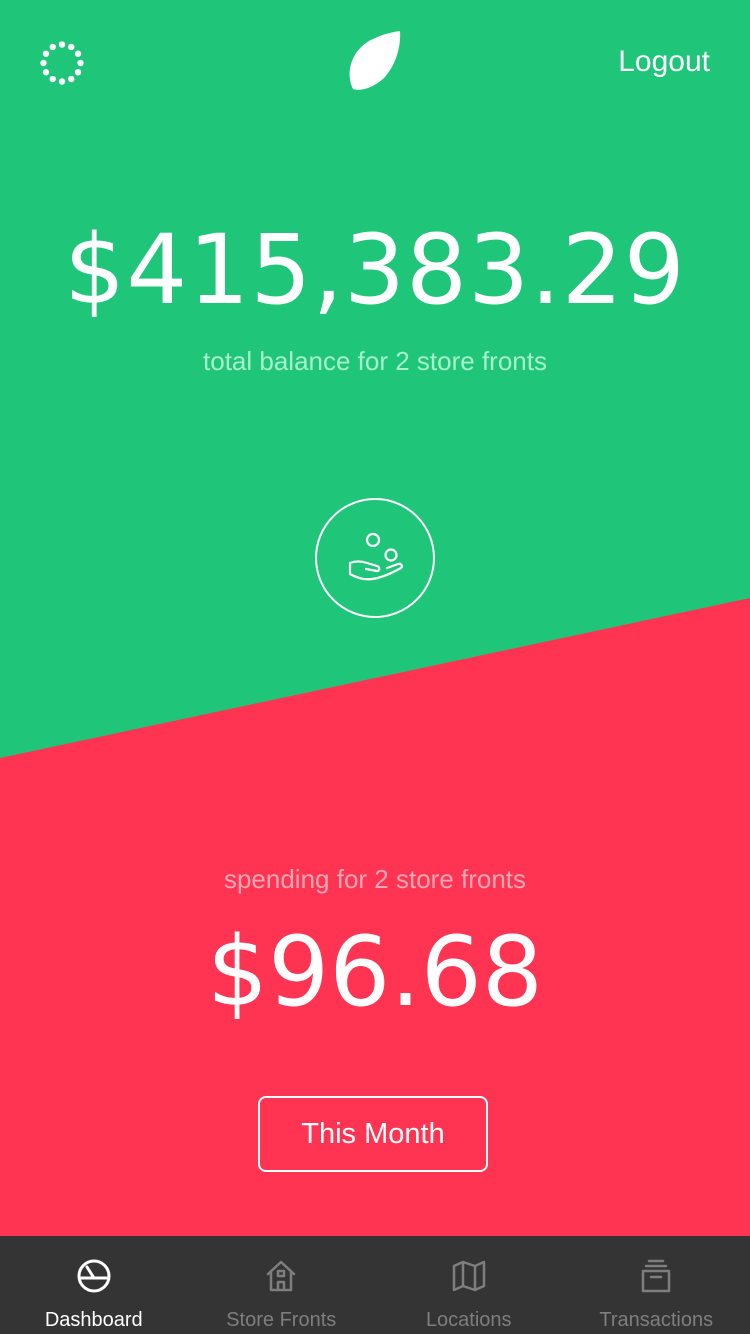 This screenshot has width=750, height=1334. I want to click on hand-coins-icon, so click(375, 556).